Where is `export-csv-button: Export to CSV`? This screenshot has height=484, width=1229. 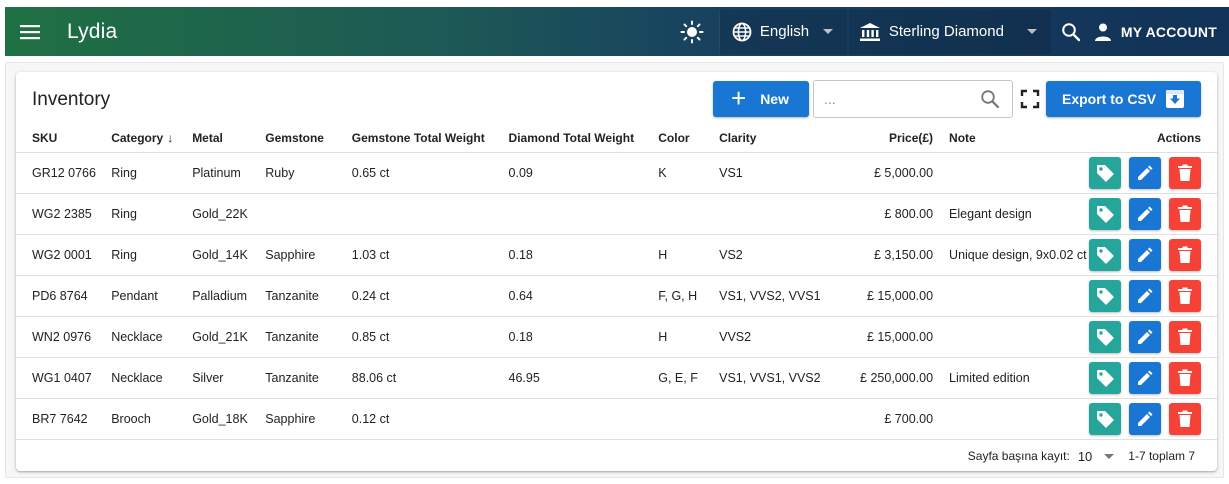
export-csv-button: Export to CSV is located at coordinates (1123, 99).